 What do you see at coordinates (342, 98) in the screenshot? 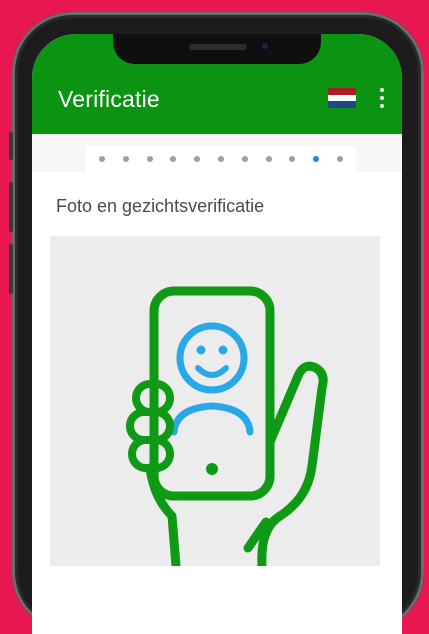
I see `netherlands-flag-icon` at bounding box center [342, 98].